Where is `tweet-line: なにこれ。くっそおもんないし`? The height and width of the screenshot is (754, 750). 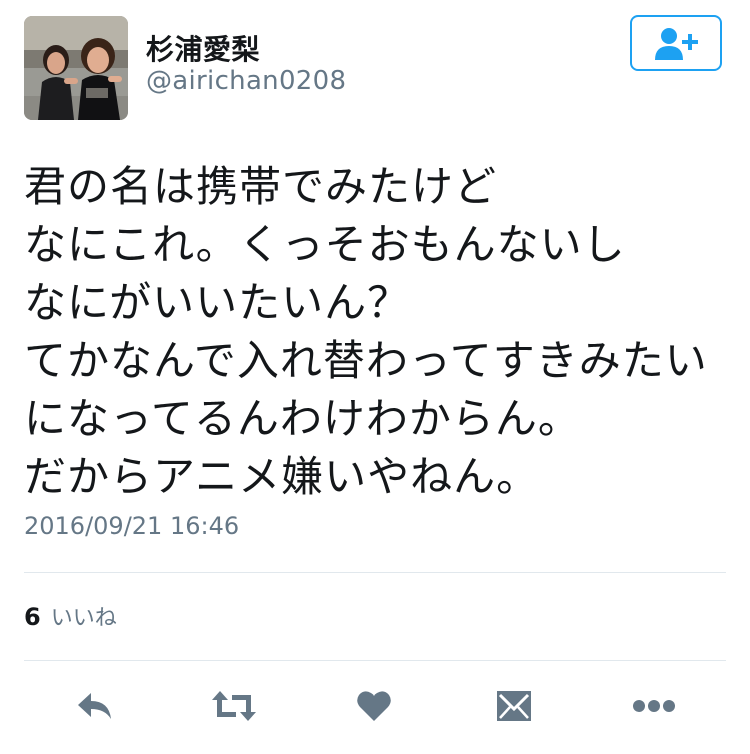 tweet-line: なにこれ。くっそおもんないし is located at coordinates (325, 244).